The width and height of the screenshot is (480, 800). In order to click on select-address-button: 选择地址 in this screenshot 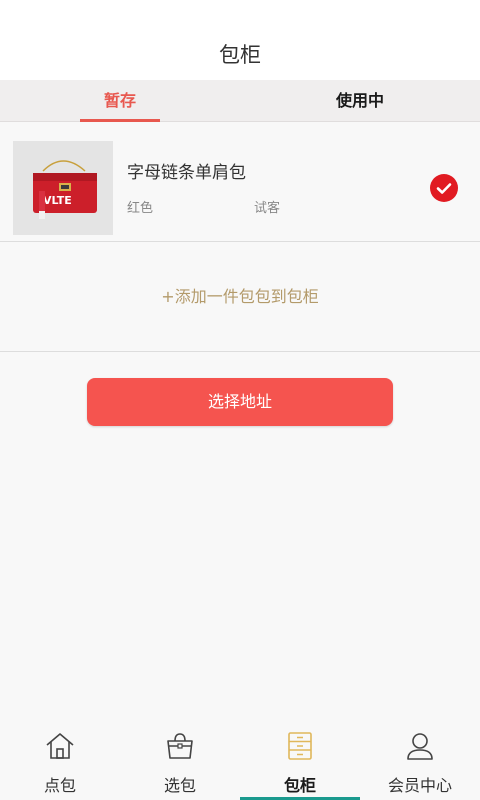, I will do `click(240, 402)`.